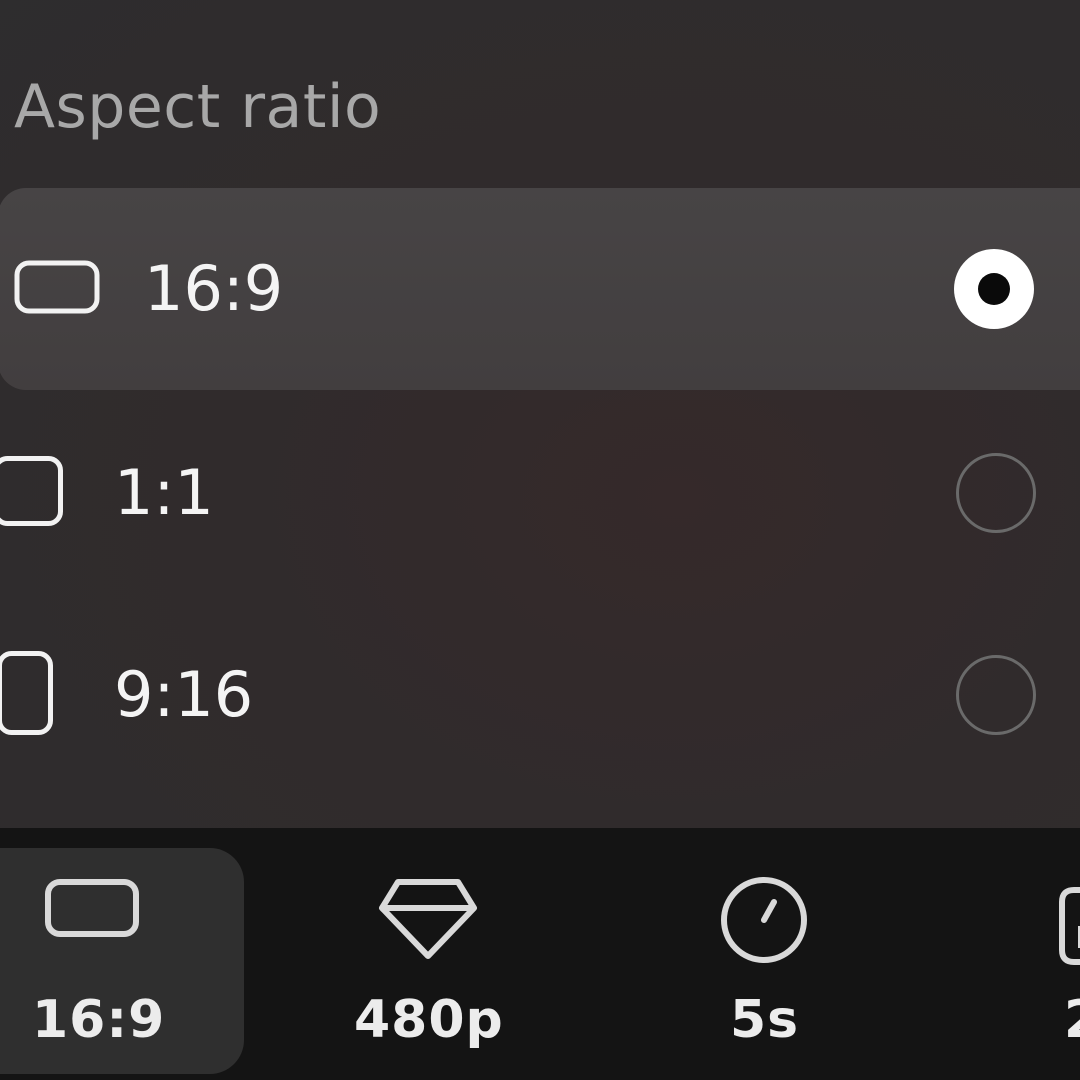 The width and height of the screenshot is (1080, 1080). Describe the element at coordinates (184, 694) in the screenshot. I see `option-label: 9:16` at that location.